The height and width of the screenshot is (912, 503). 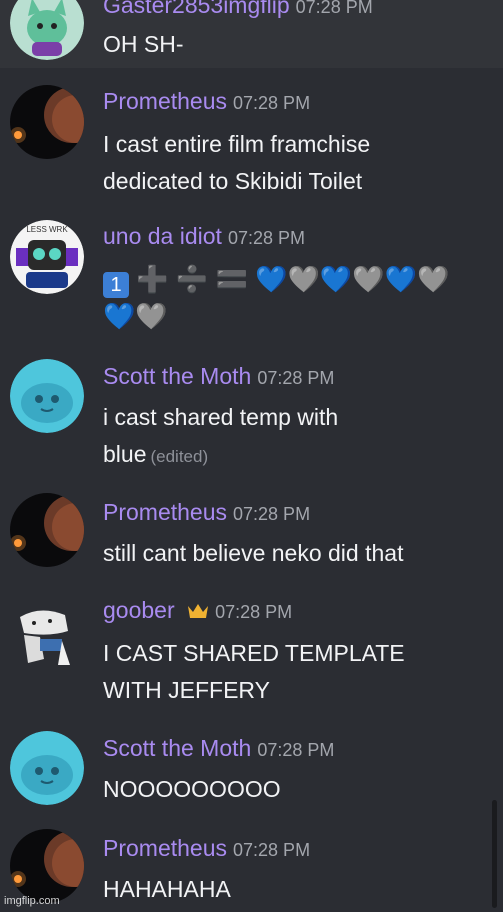 I want to click on username: goober, so click(x=139, y=610).